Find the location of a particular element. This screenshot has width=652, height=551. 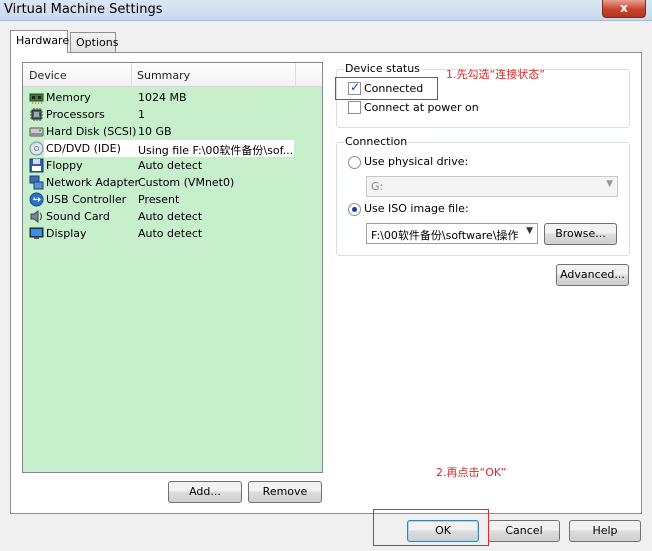

device-row-floppy: Floppy Auto detect is located at coordinates (172, 165).